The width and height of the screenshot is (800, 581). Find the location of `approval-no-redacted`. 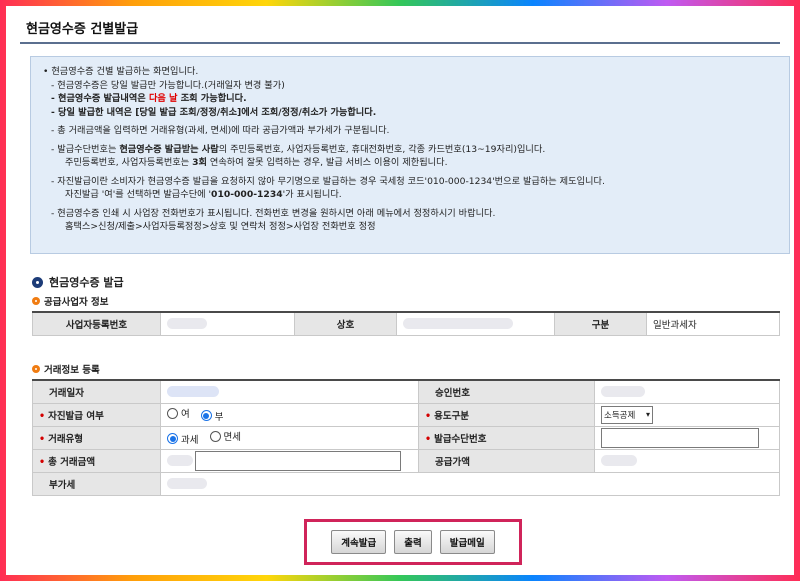

approval-no-redacted is located at coordinates (623, 392).